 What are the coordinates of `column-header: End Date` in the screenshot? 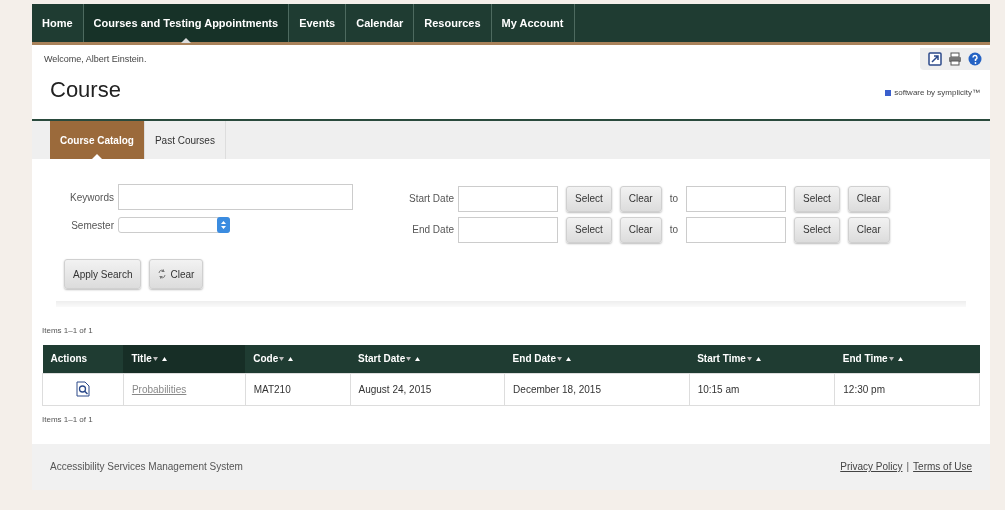 It's located at (597, 359).